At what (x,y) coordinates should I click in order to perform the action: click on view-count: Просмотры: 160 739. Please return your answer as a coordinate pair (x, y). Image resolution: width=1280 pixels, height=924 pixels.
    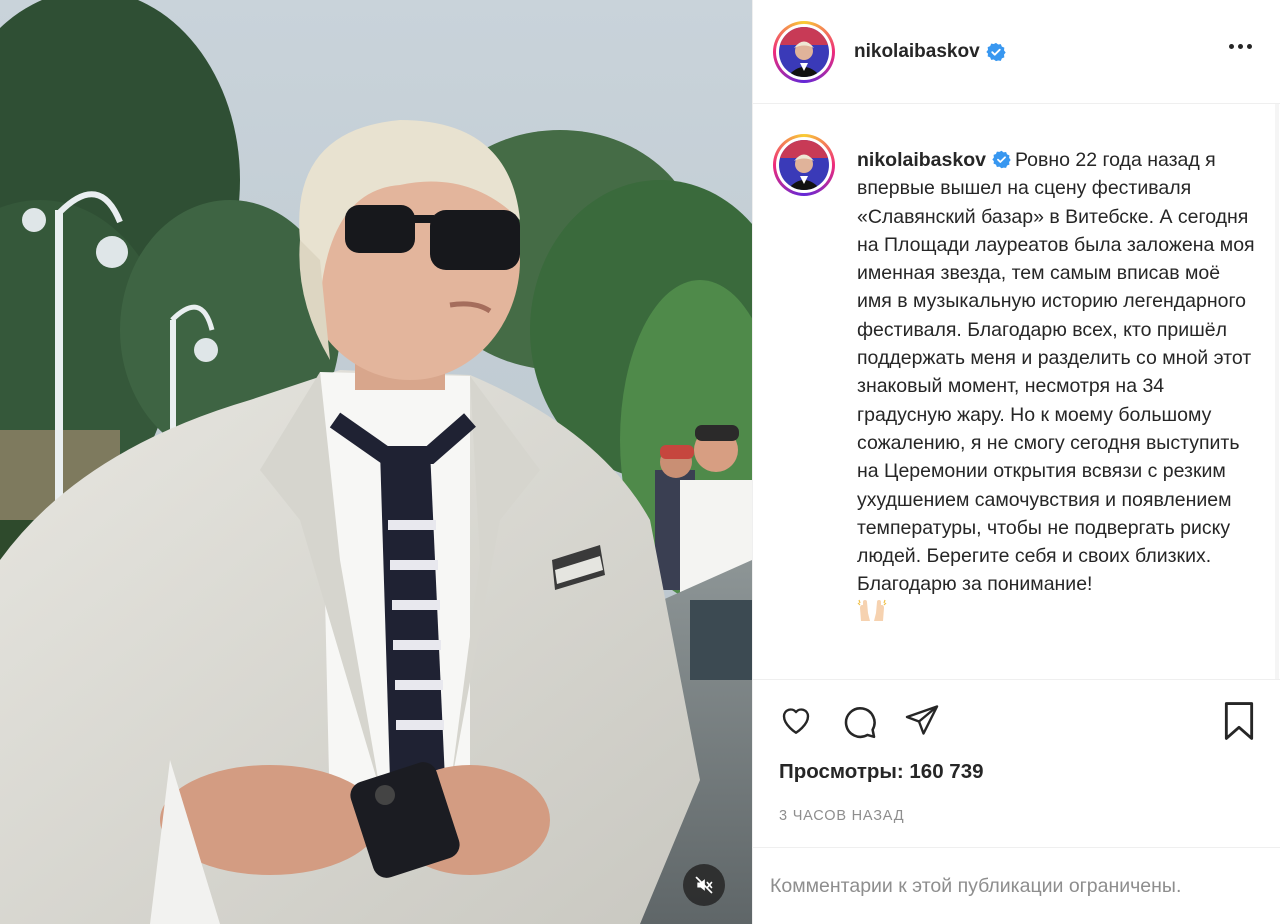
    Looking at the image, I should click on (1016, 774).